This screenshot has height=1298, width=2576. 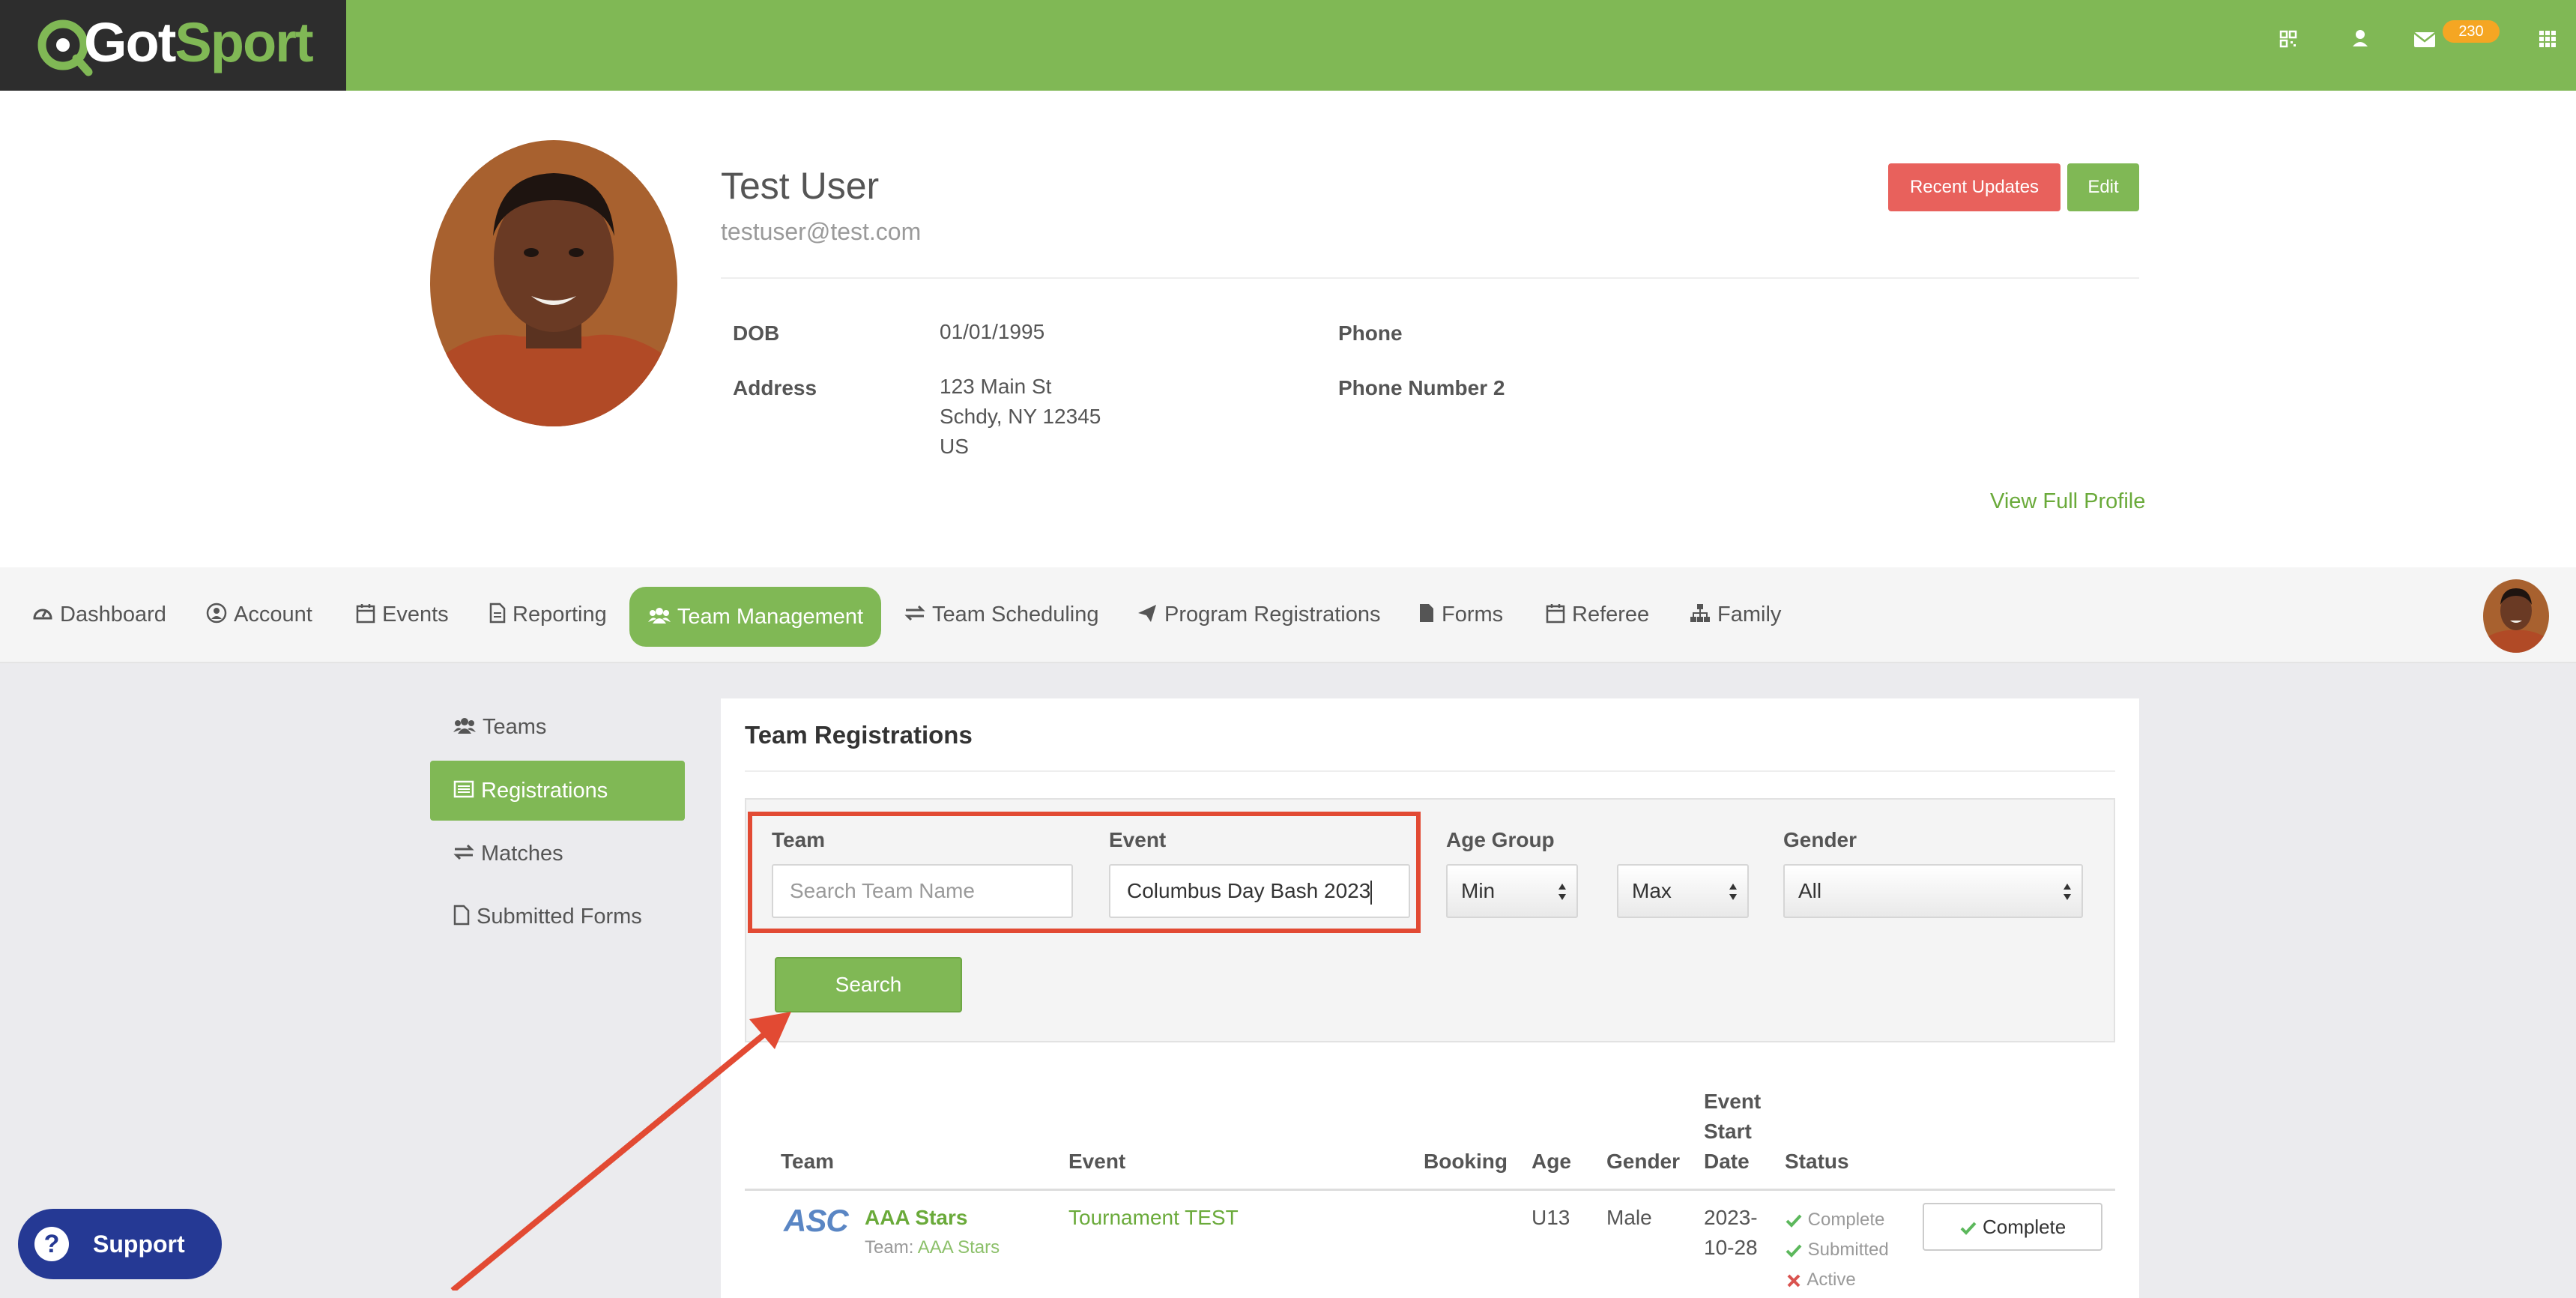 What do you see at coordinates (1153, 1218) in the screenshot?
I see `event-link: Tournament TEST` at bounding box center [1153, 1218].